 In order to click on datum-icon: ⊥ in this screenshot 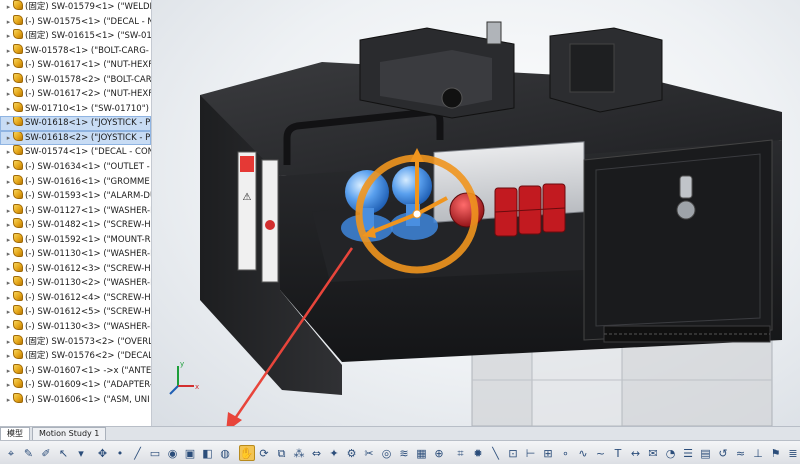, I will do `click(758, 453)`.